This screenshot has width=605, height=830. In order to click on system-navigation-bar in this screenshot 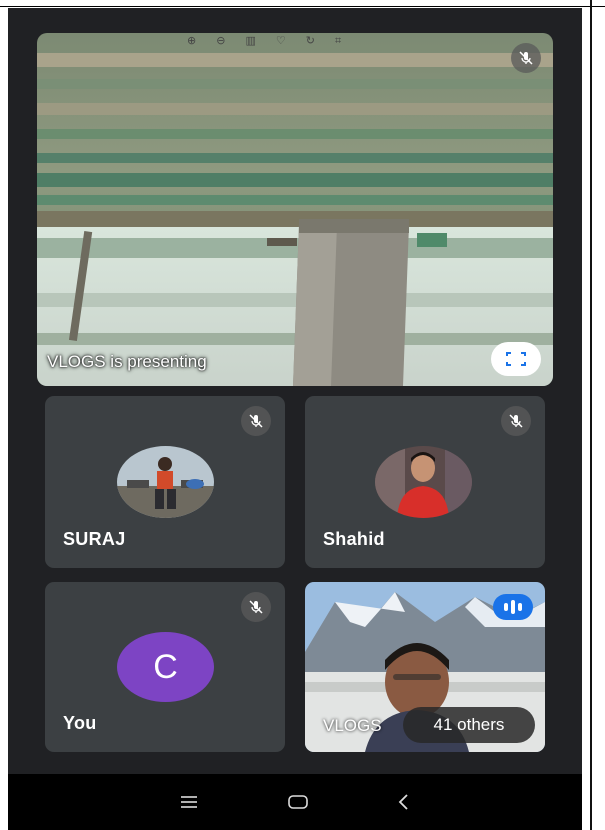, I will do `click(295, 802)`.